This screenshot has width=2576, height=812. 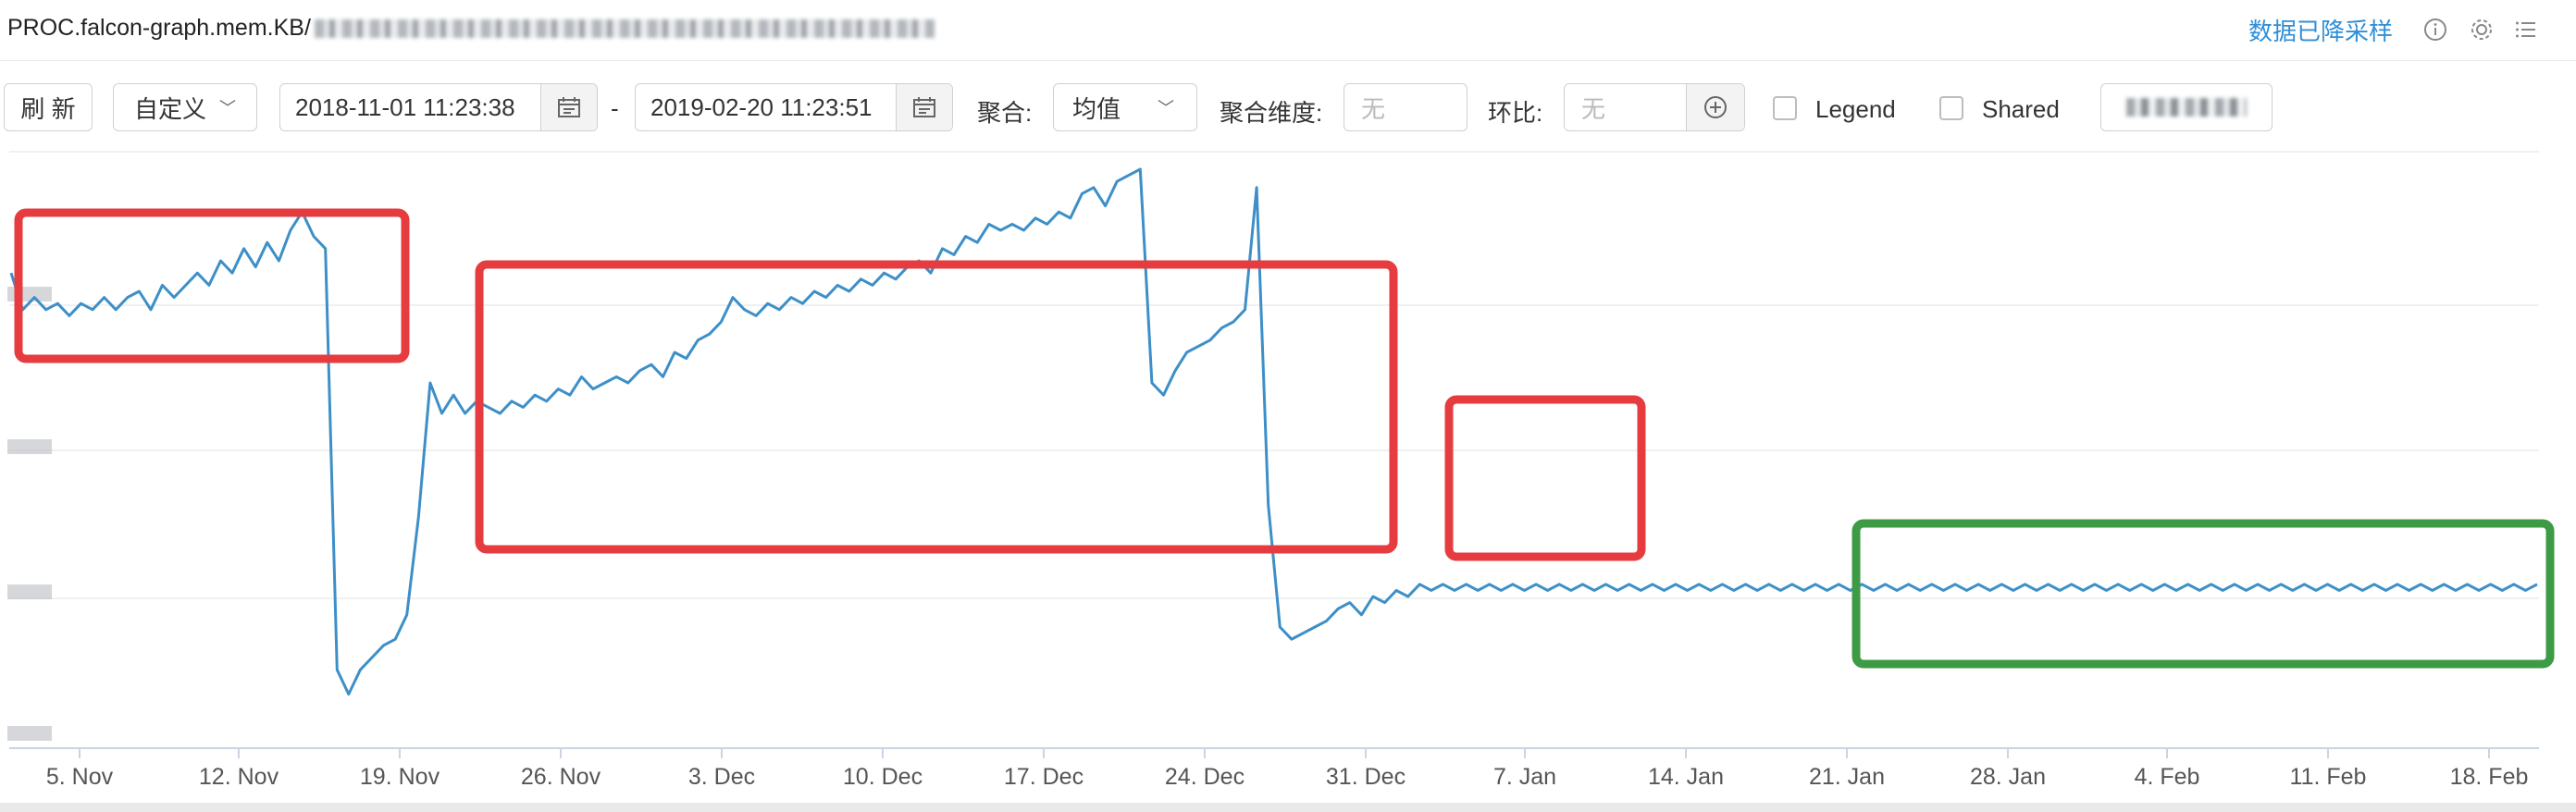 What do you see at coordinates (2482, 30) in the screenshot?
I see `gear-icon` at bounding box center [2482, 30].